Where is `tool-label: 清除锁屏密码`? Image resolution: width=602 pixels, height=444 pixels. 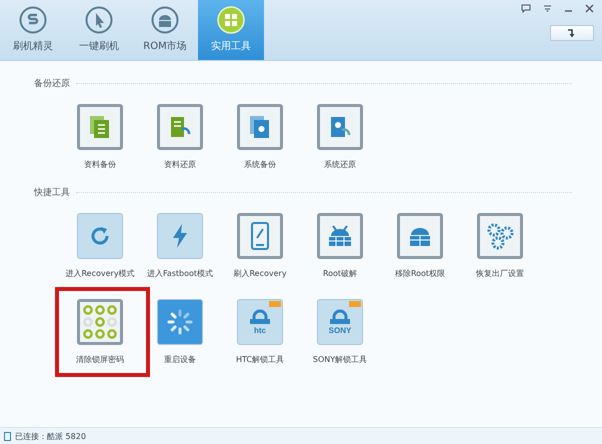 tool-label: 清除锁屏密码 is located at coordinates (100, 359).